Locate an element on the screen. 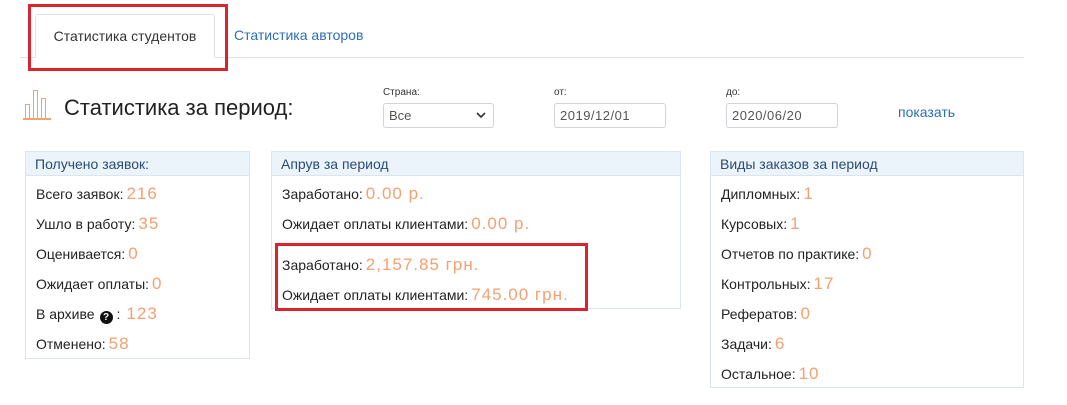 This screenshot has height=405, width=1067. show-button: показать is located at coordinates (926, 112).